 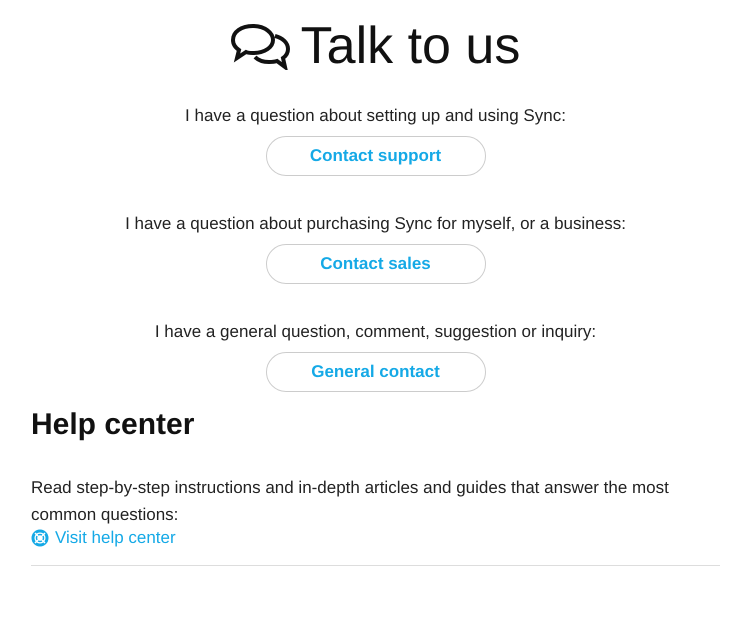 What do you see at coordinates (350, 501) in the screenshot?
I see `help-text: Read step-by-step instructions and in-depth articles and guides that answer the most common questions:` at bounding box center [350, 501].